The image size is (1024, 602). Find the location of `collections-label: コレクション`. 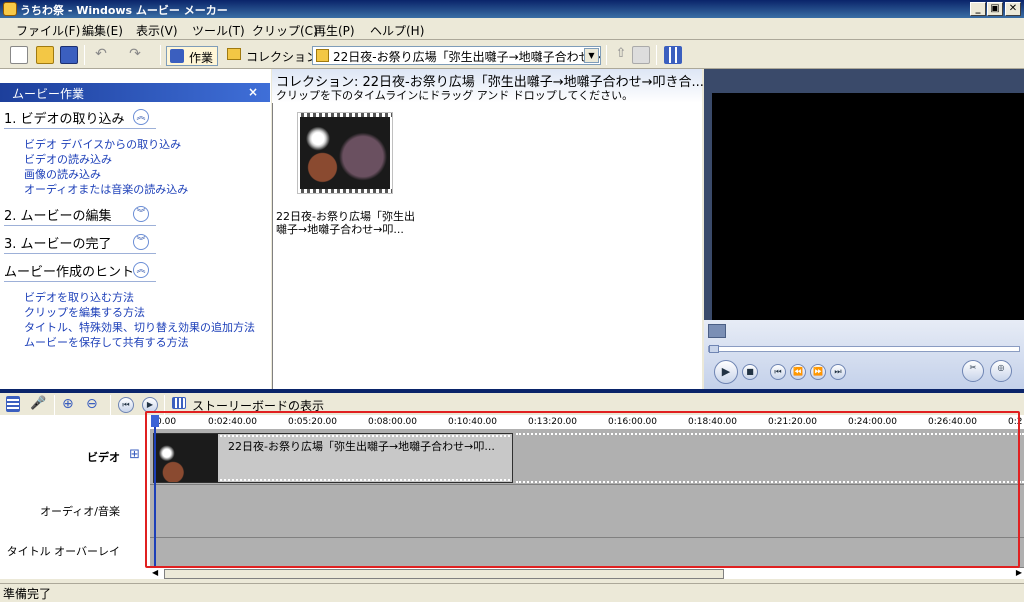

collections-label: コレクション is located at coordinates (282, 57).